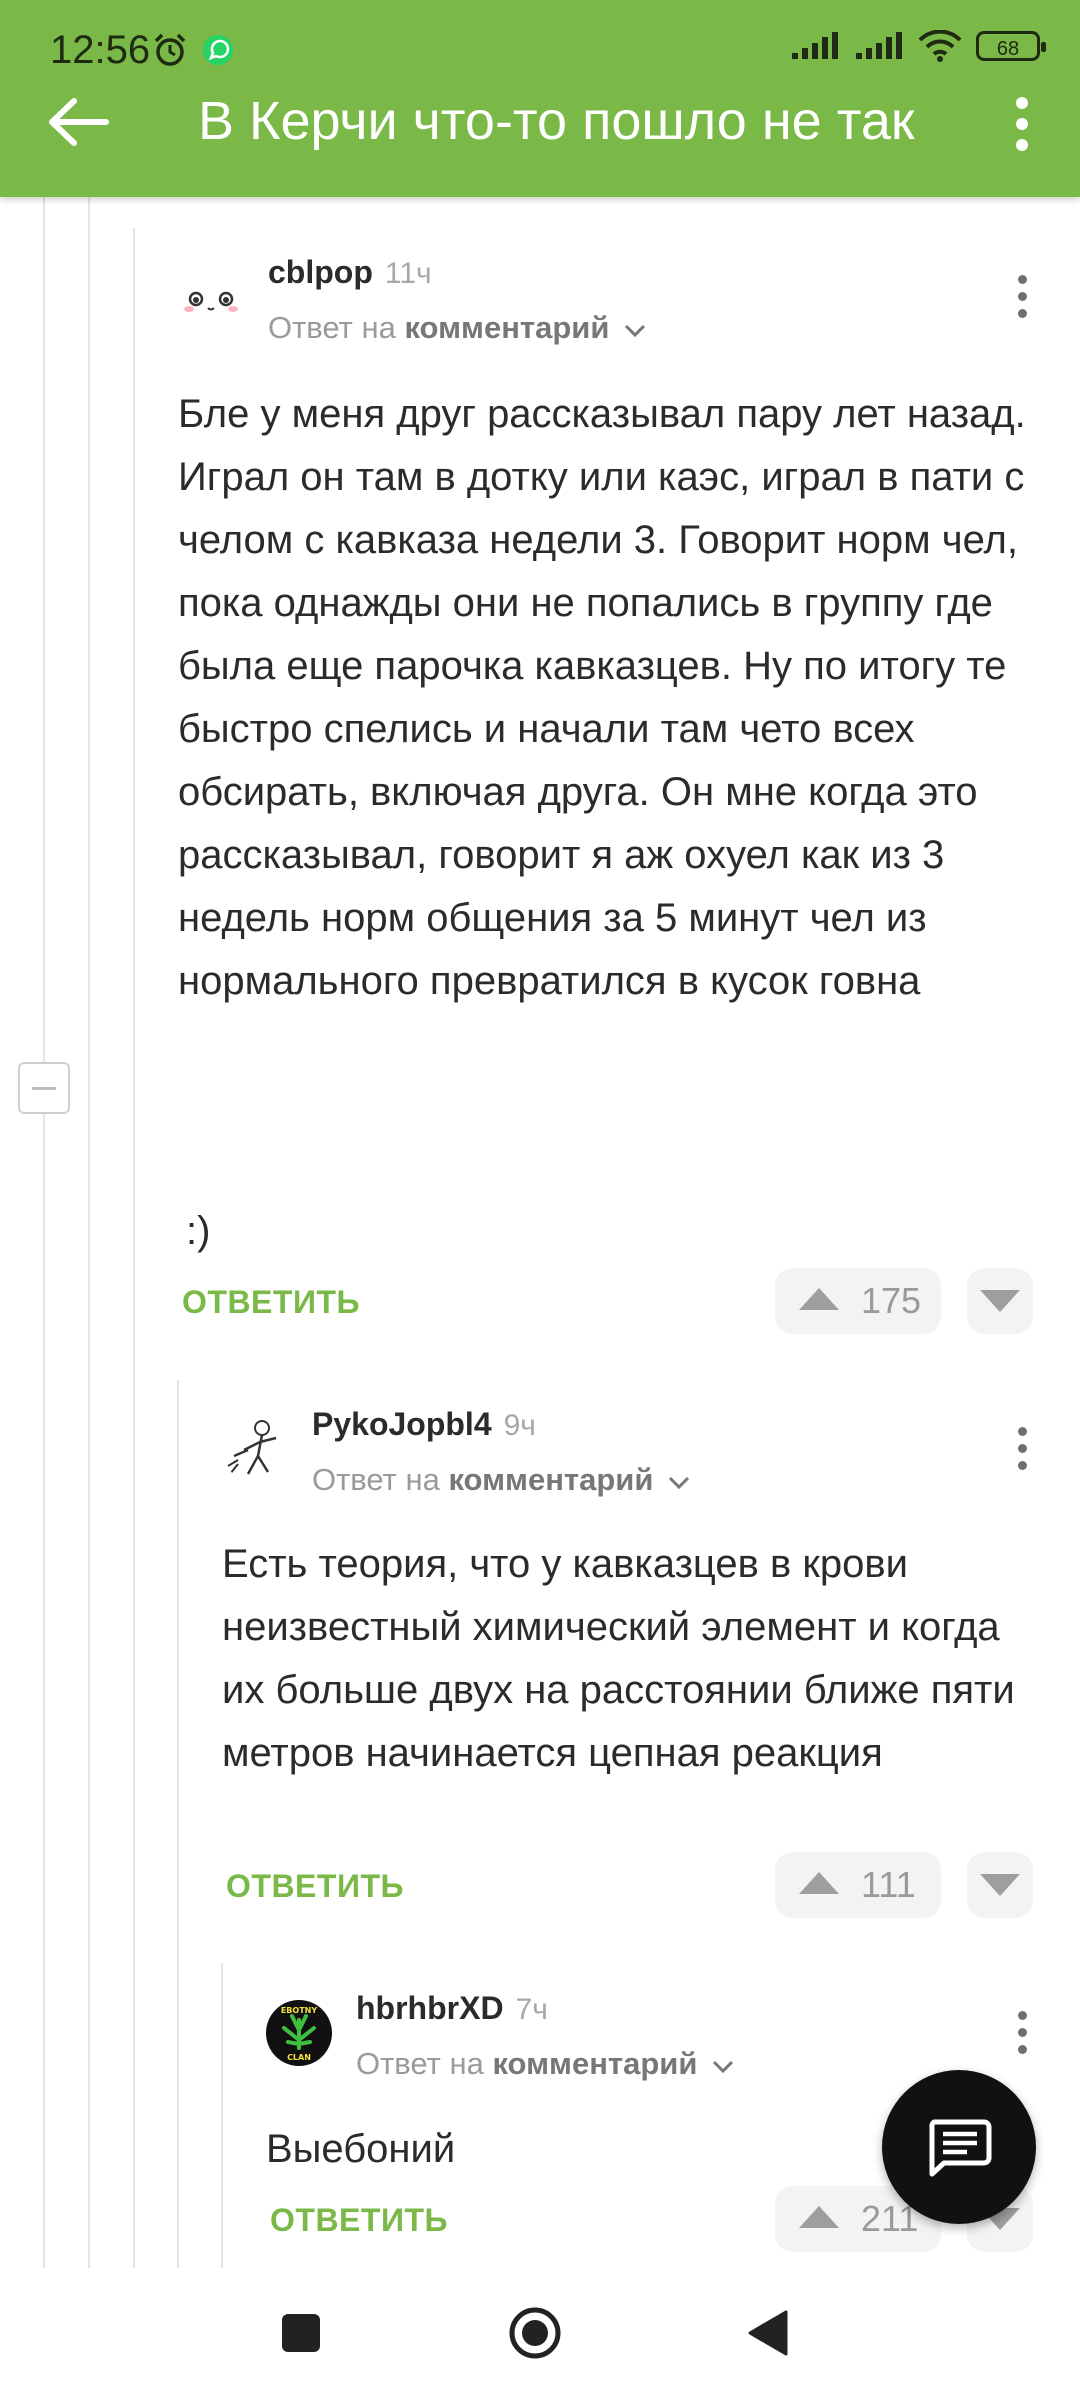 This screenshot has width=1080, height=2400. Describe the element at coordinates (815, 45) in the screenshot. I see `signal-icon` at that location.